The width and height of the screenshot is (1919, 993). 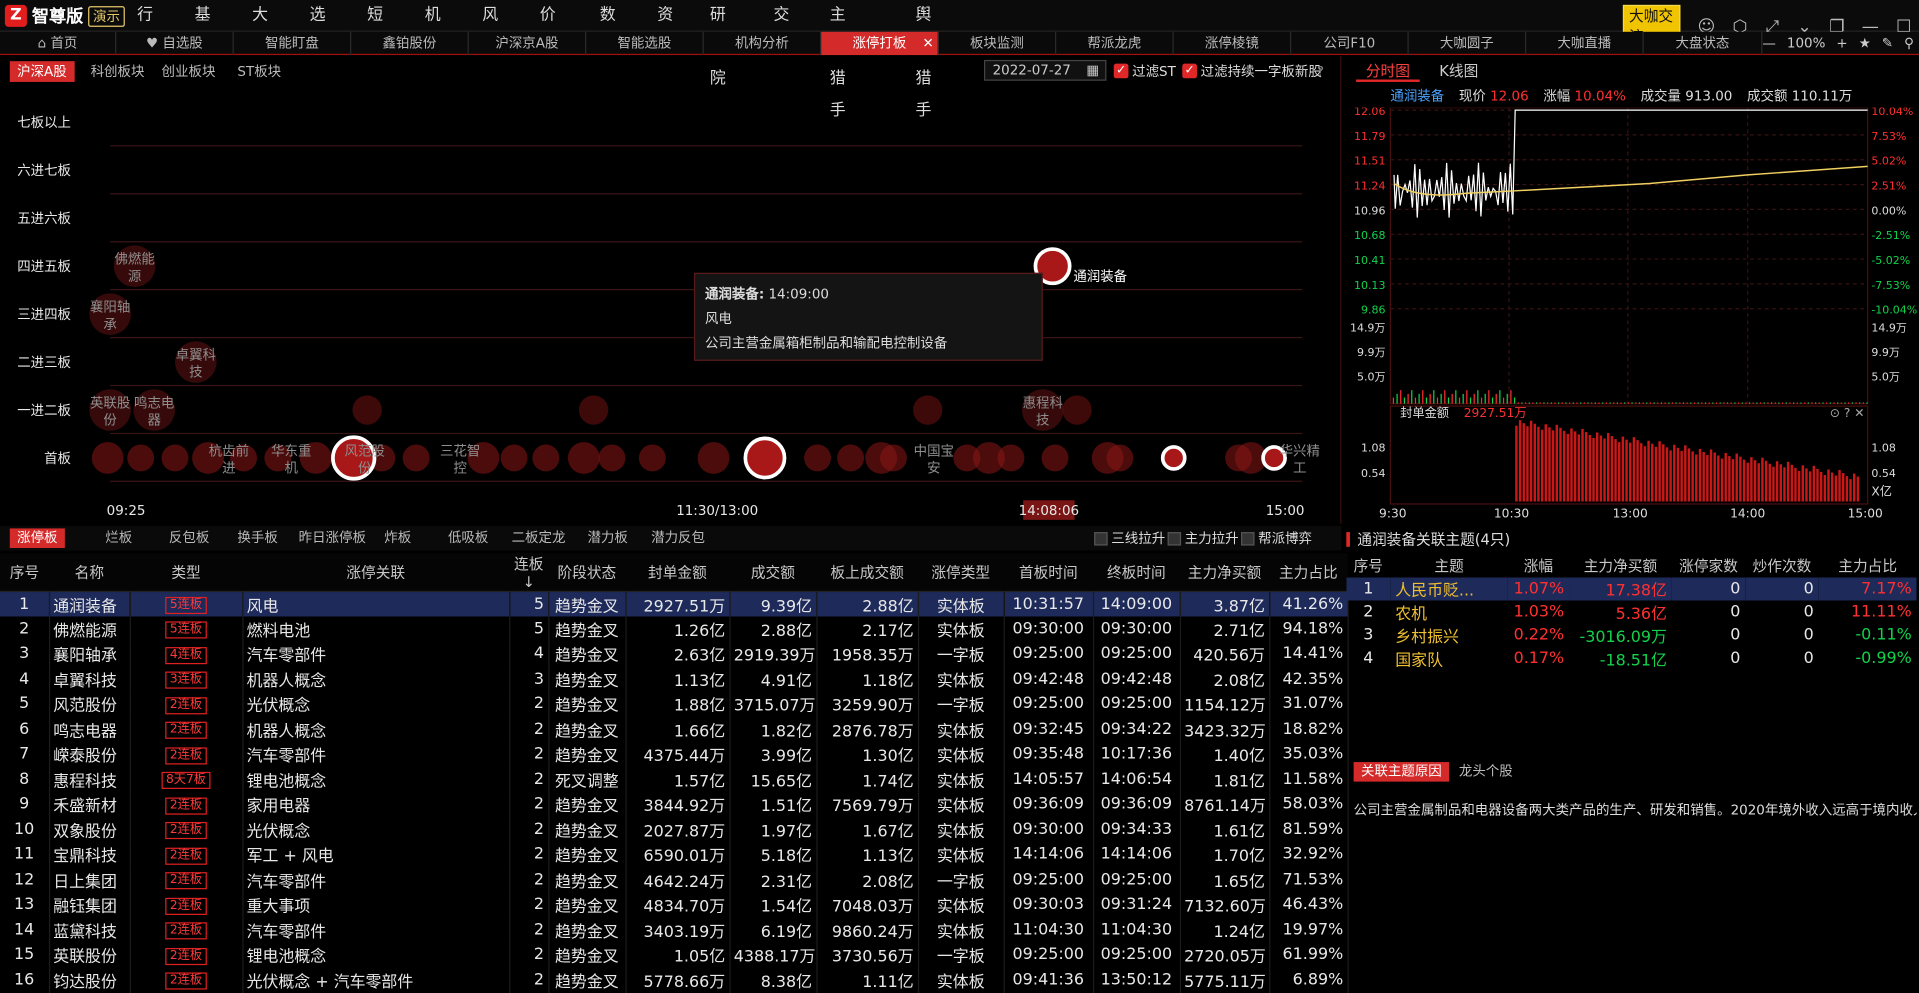 I want to click on help-icon: ?, so click(x=1320, y=72).